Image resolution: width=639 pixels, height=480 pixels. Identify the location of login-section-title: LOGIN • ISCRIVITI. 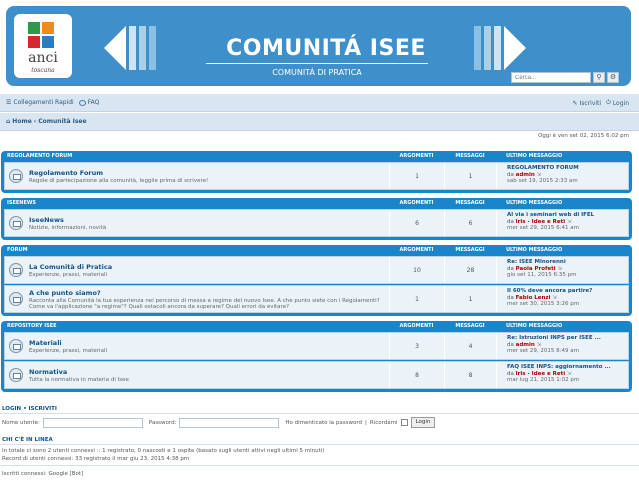
(29, 409).